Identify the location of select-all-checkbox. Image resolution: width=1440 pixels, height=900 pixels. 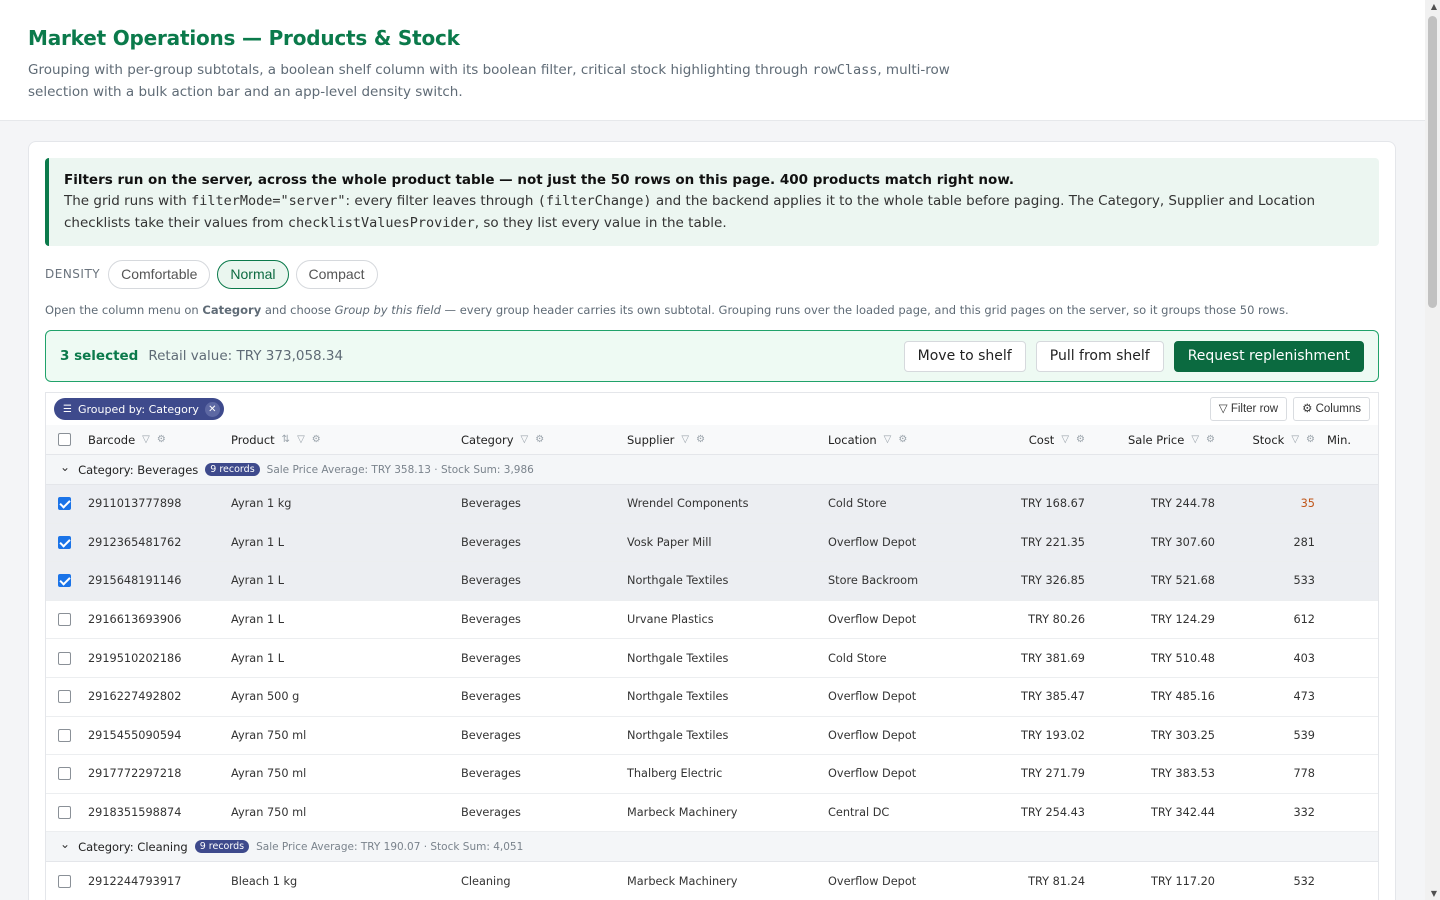
(64, 439).